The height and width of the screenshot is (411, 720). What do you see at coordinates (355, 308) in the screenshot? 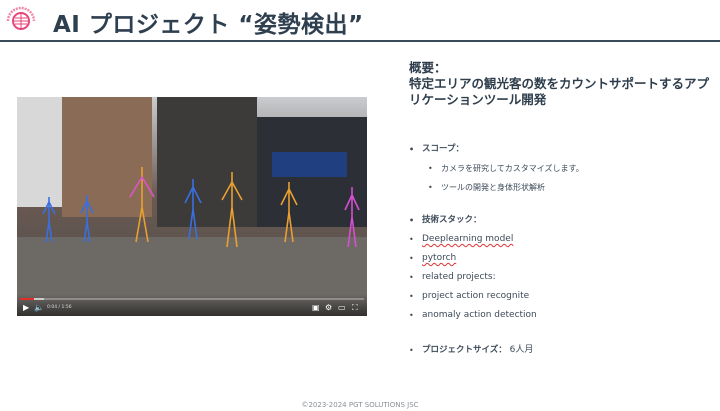
I see `fullscreen-icon: ⛶` at bounding box center [355, 308].